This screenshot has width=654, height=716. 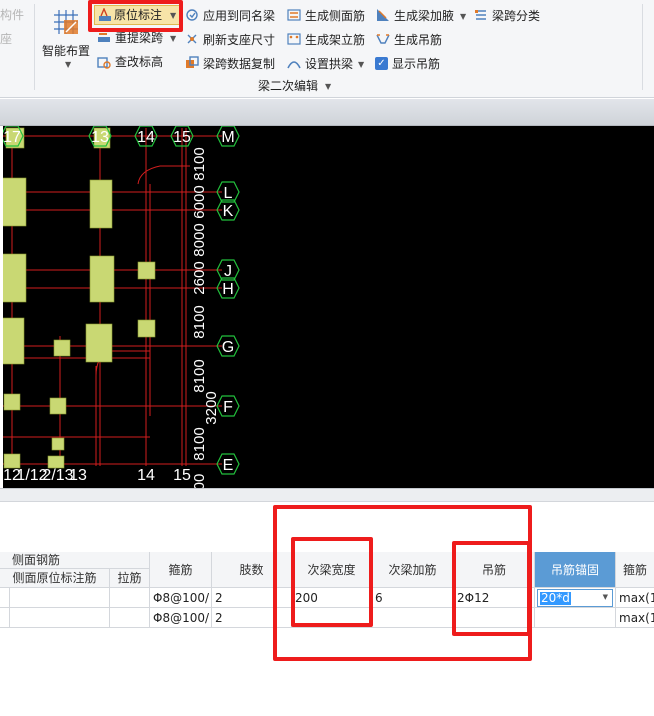 I want to click on span-data-copy-label: 梁跨数据复制, so click(x=239, y=64).